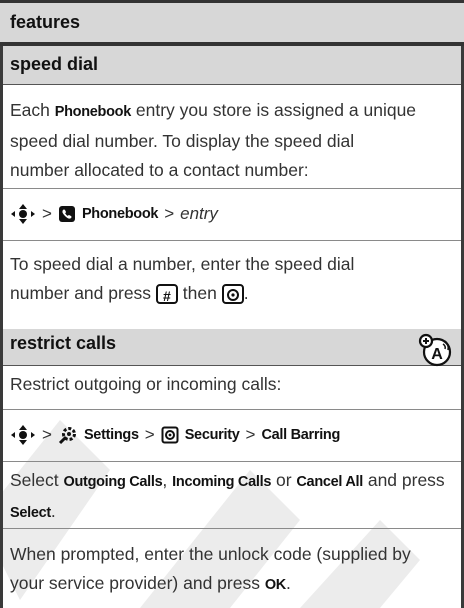 The height and width of the screenshot is (608, 464). What do you see at coordinates (1, 304) in the screenshot?
I see `left-border` at bounding box center [1, 304].